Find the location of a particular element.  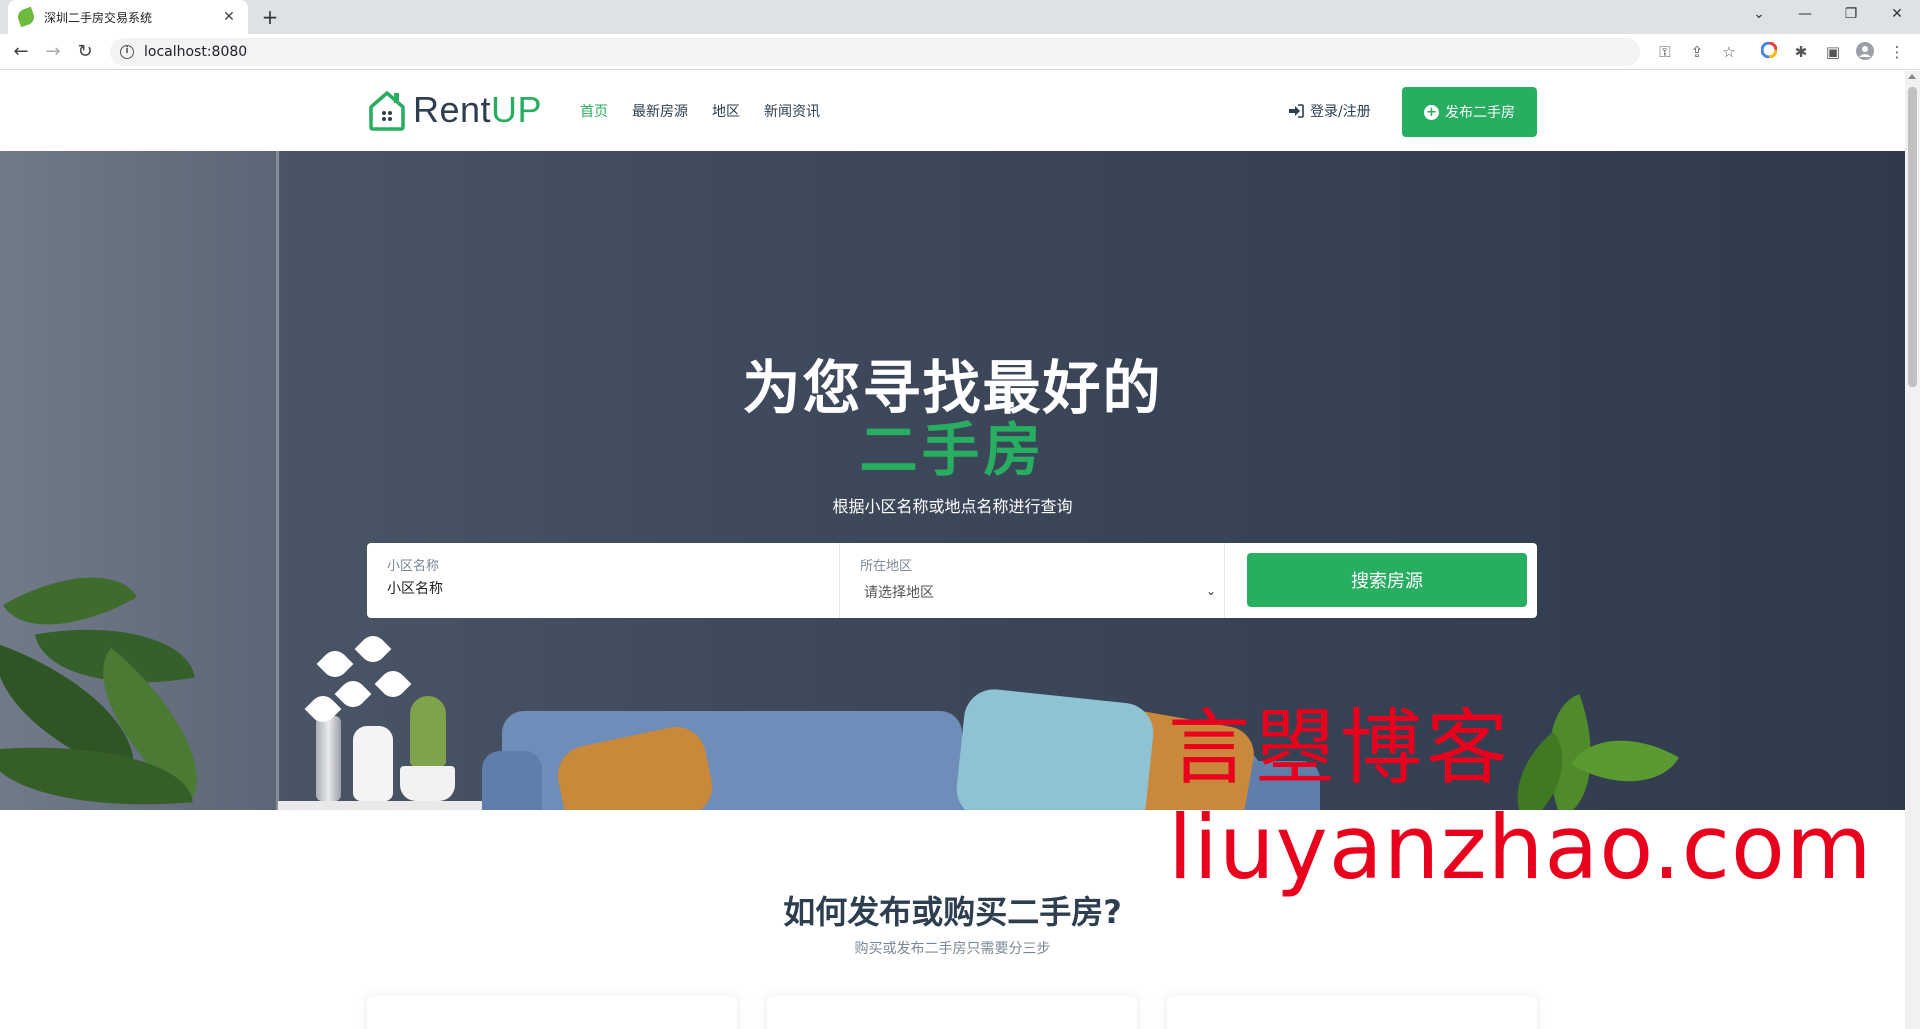

info-icon: i is located at coordinates (127, 52).